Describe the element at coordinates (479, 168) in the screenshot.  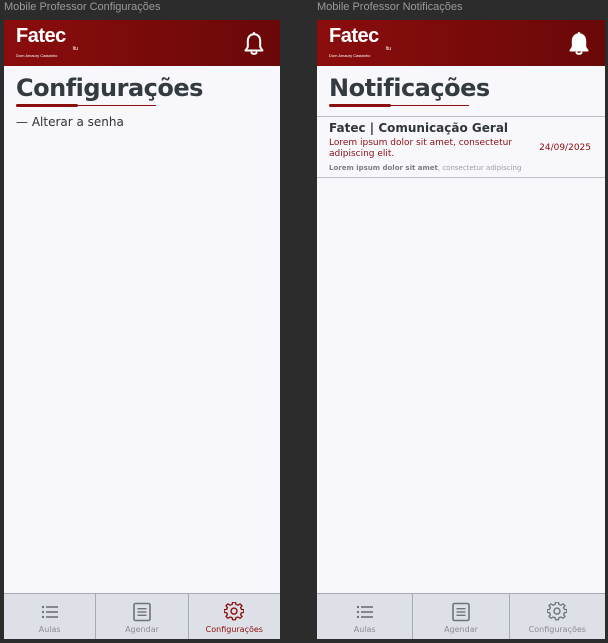
I see `notification-footer-light: , consectetur adipiscing` at that location.